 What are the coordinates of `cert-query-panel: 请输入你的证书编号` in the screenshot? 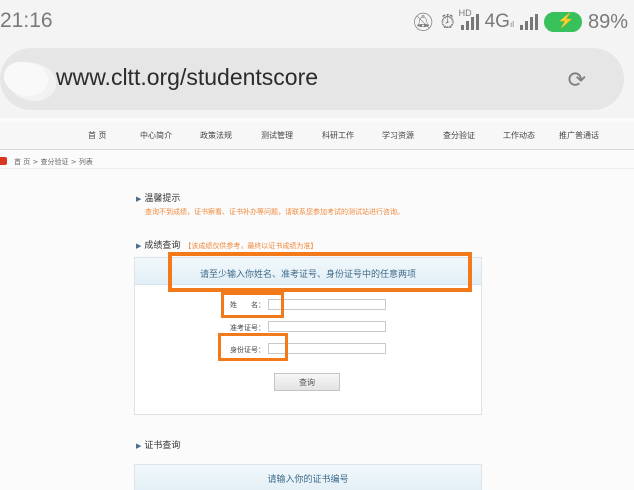 It's located at (308, 477).